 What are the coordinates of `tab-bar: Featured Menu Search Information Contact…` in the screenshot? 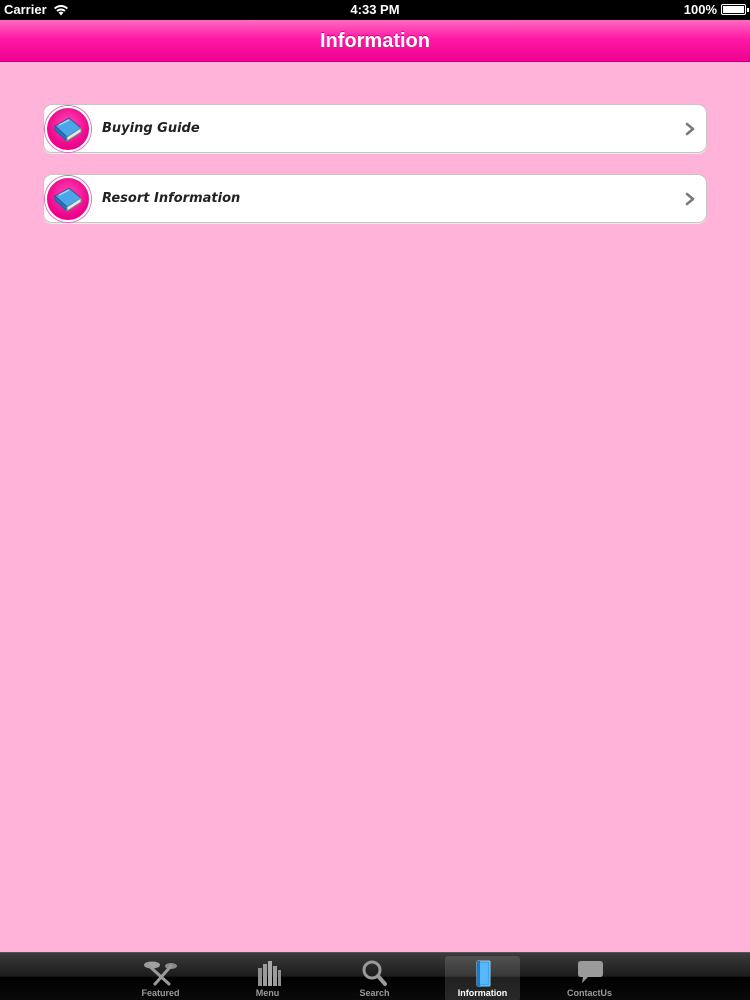 It's located at (375, 976).